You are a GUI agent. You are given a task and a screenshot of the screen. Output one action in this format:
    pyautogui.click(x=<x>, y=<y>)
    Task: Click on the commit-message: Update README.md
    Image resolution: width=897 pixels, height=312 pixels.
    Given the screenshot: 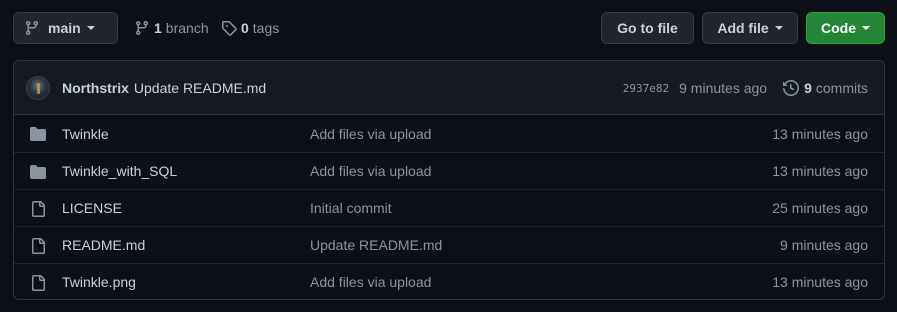 What is the action you would take?
    pyautogui.click(x=200, y=88)
    